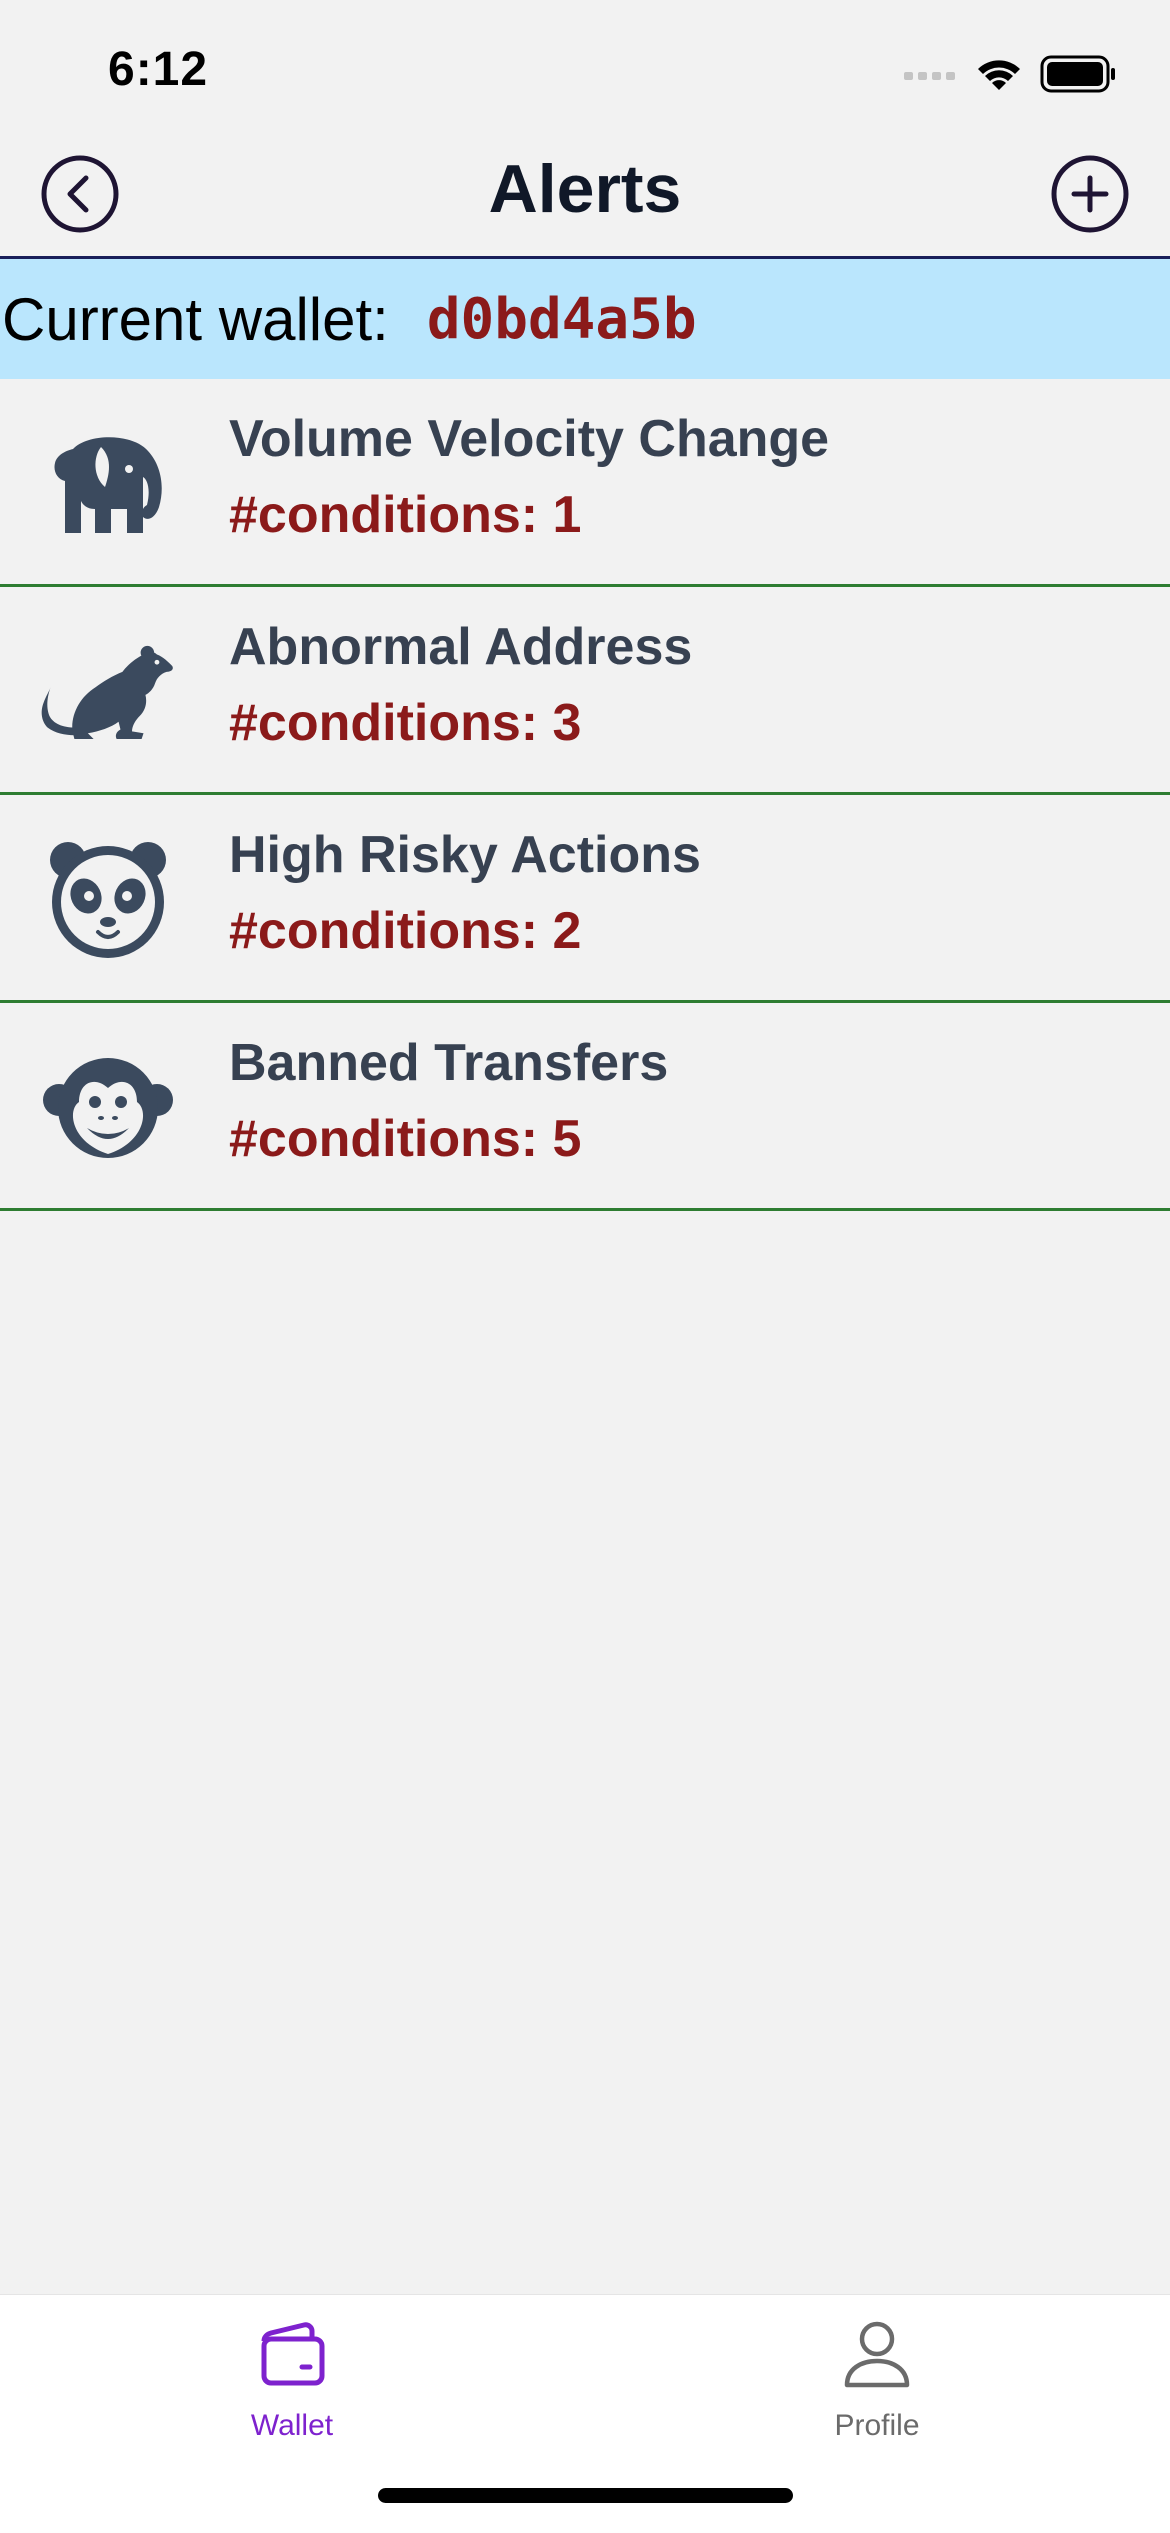 This screenshot has height=2533, width=1170. I want to click on alert-conditions-count: #conditions: 5, so click(405, 1139).